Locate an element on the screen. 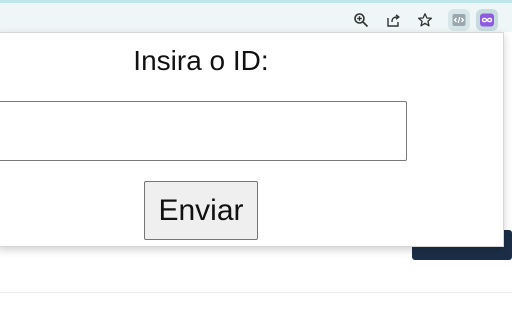 This screenshot has height=320, width=512. devtools-extension-icon is located at coordinates (459, 20).